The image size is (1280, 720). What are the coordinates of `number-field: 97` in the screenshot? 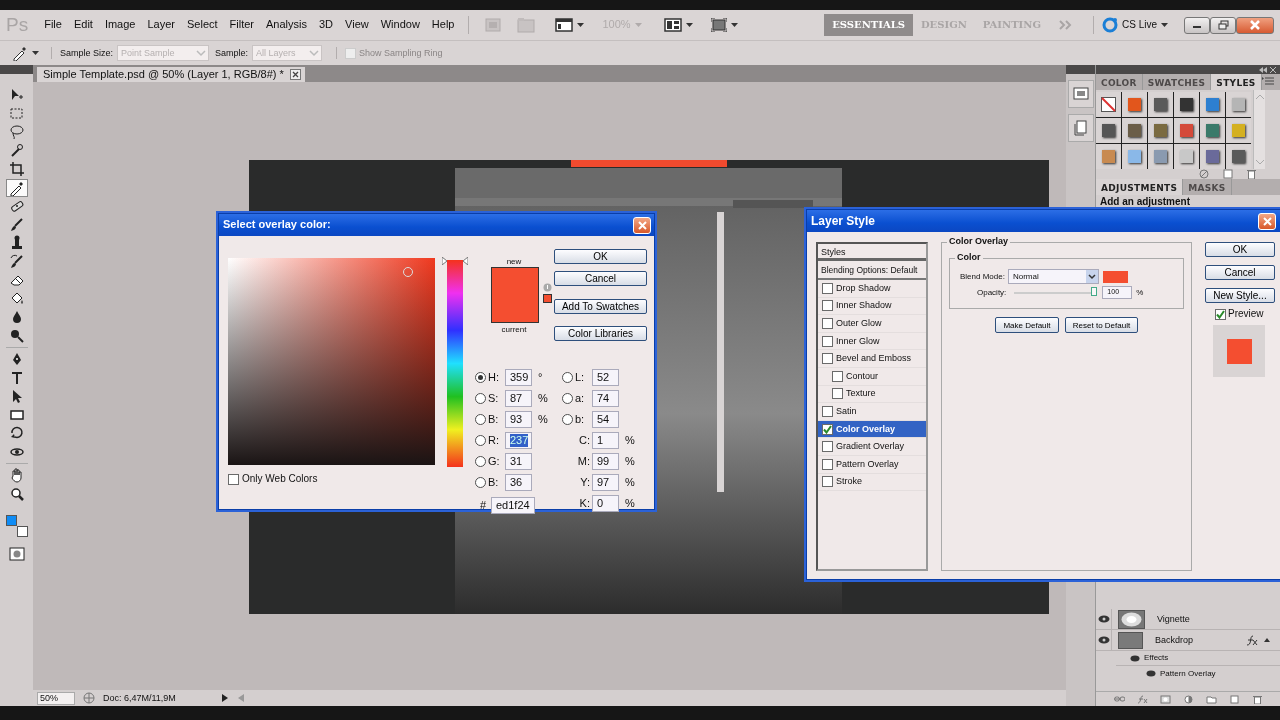 It's located at (605, 482).